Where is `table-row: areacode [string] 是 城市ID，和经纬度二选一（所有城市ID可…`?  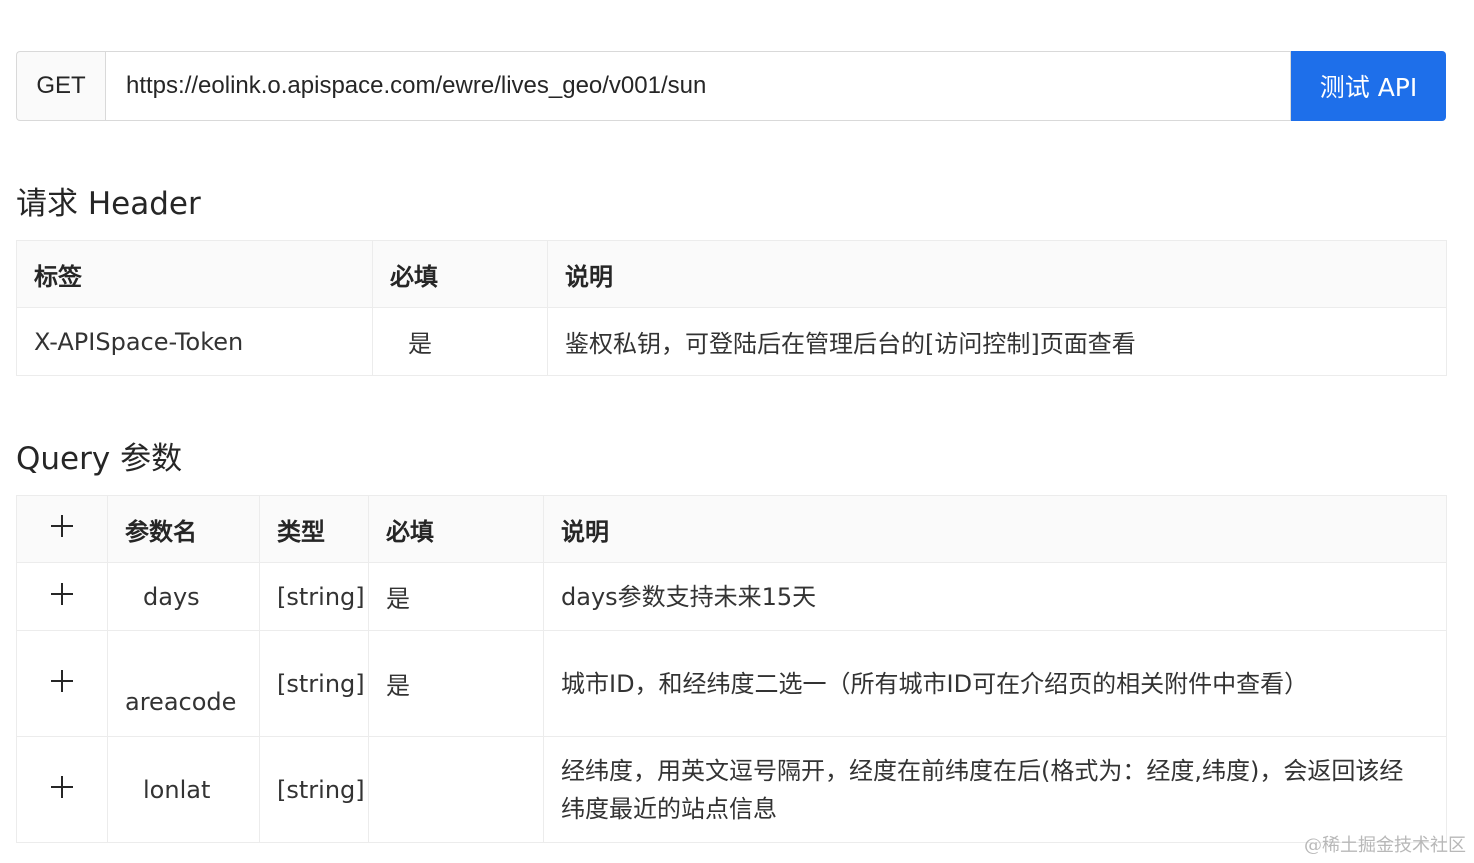
table-row: areacode [string] 是 城市ID，和经纬度二选一（所有城市ID可… is located at coordinates (731, 683).